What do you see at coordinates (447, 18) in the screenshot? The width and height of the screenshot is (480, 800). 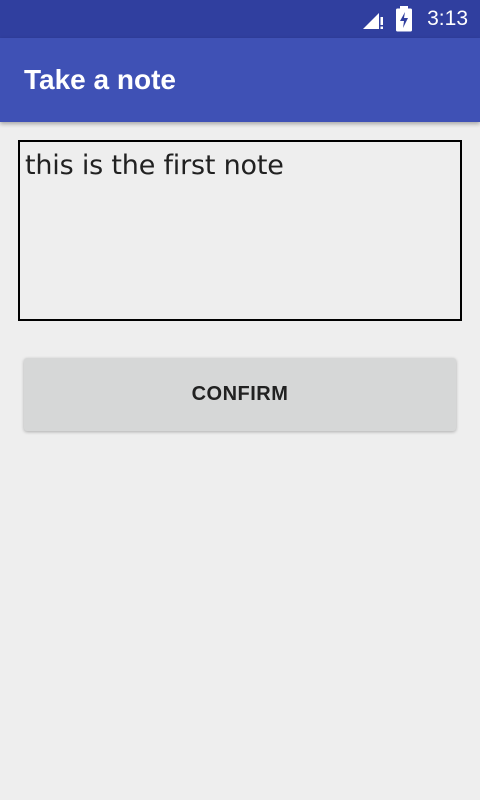 I see `status-clock: 3:13` at bounding box center [447, 18].